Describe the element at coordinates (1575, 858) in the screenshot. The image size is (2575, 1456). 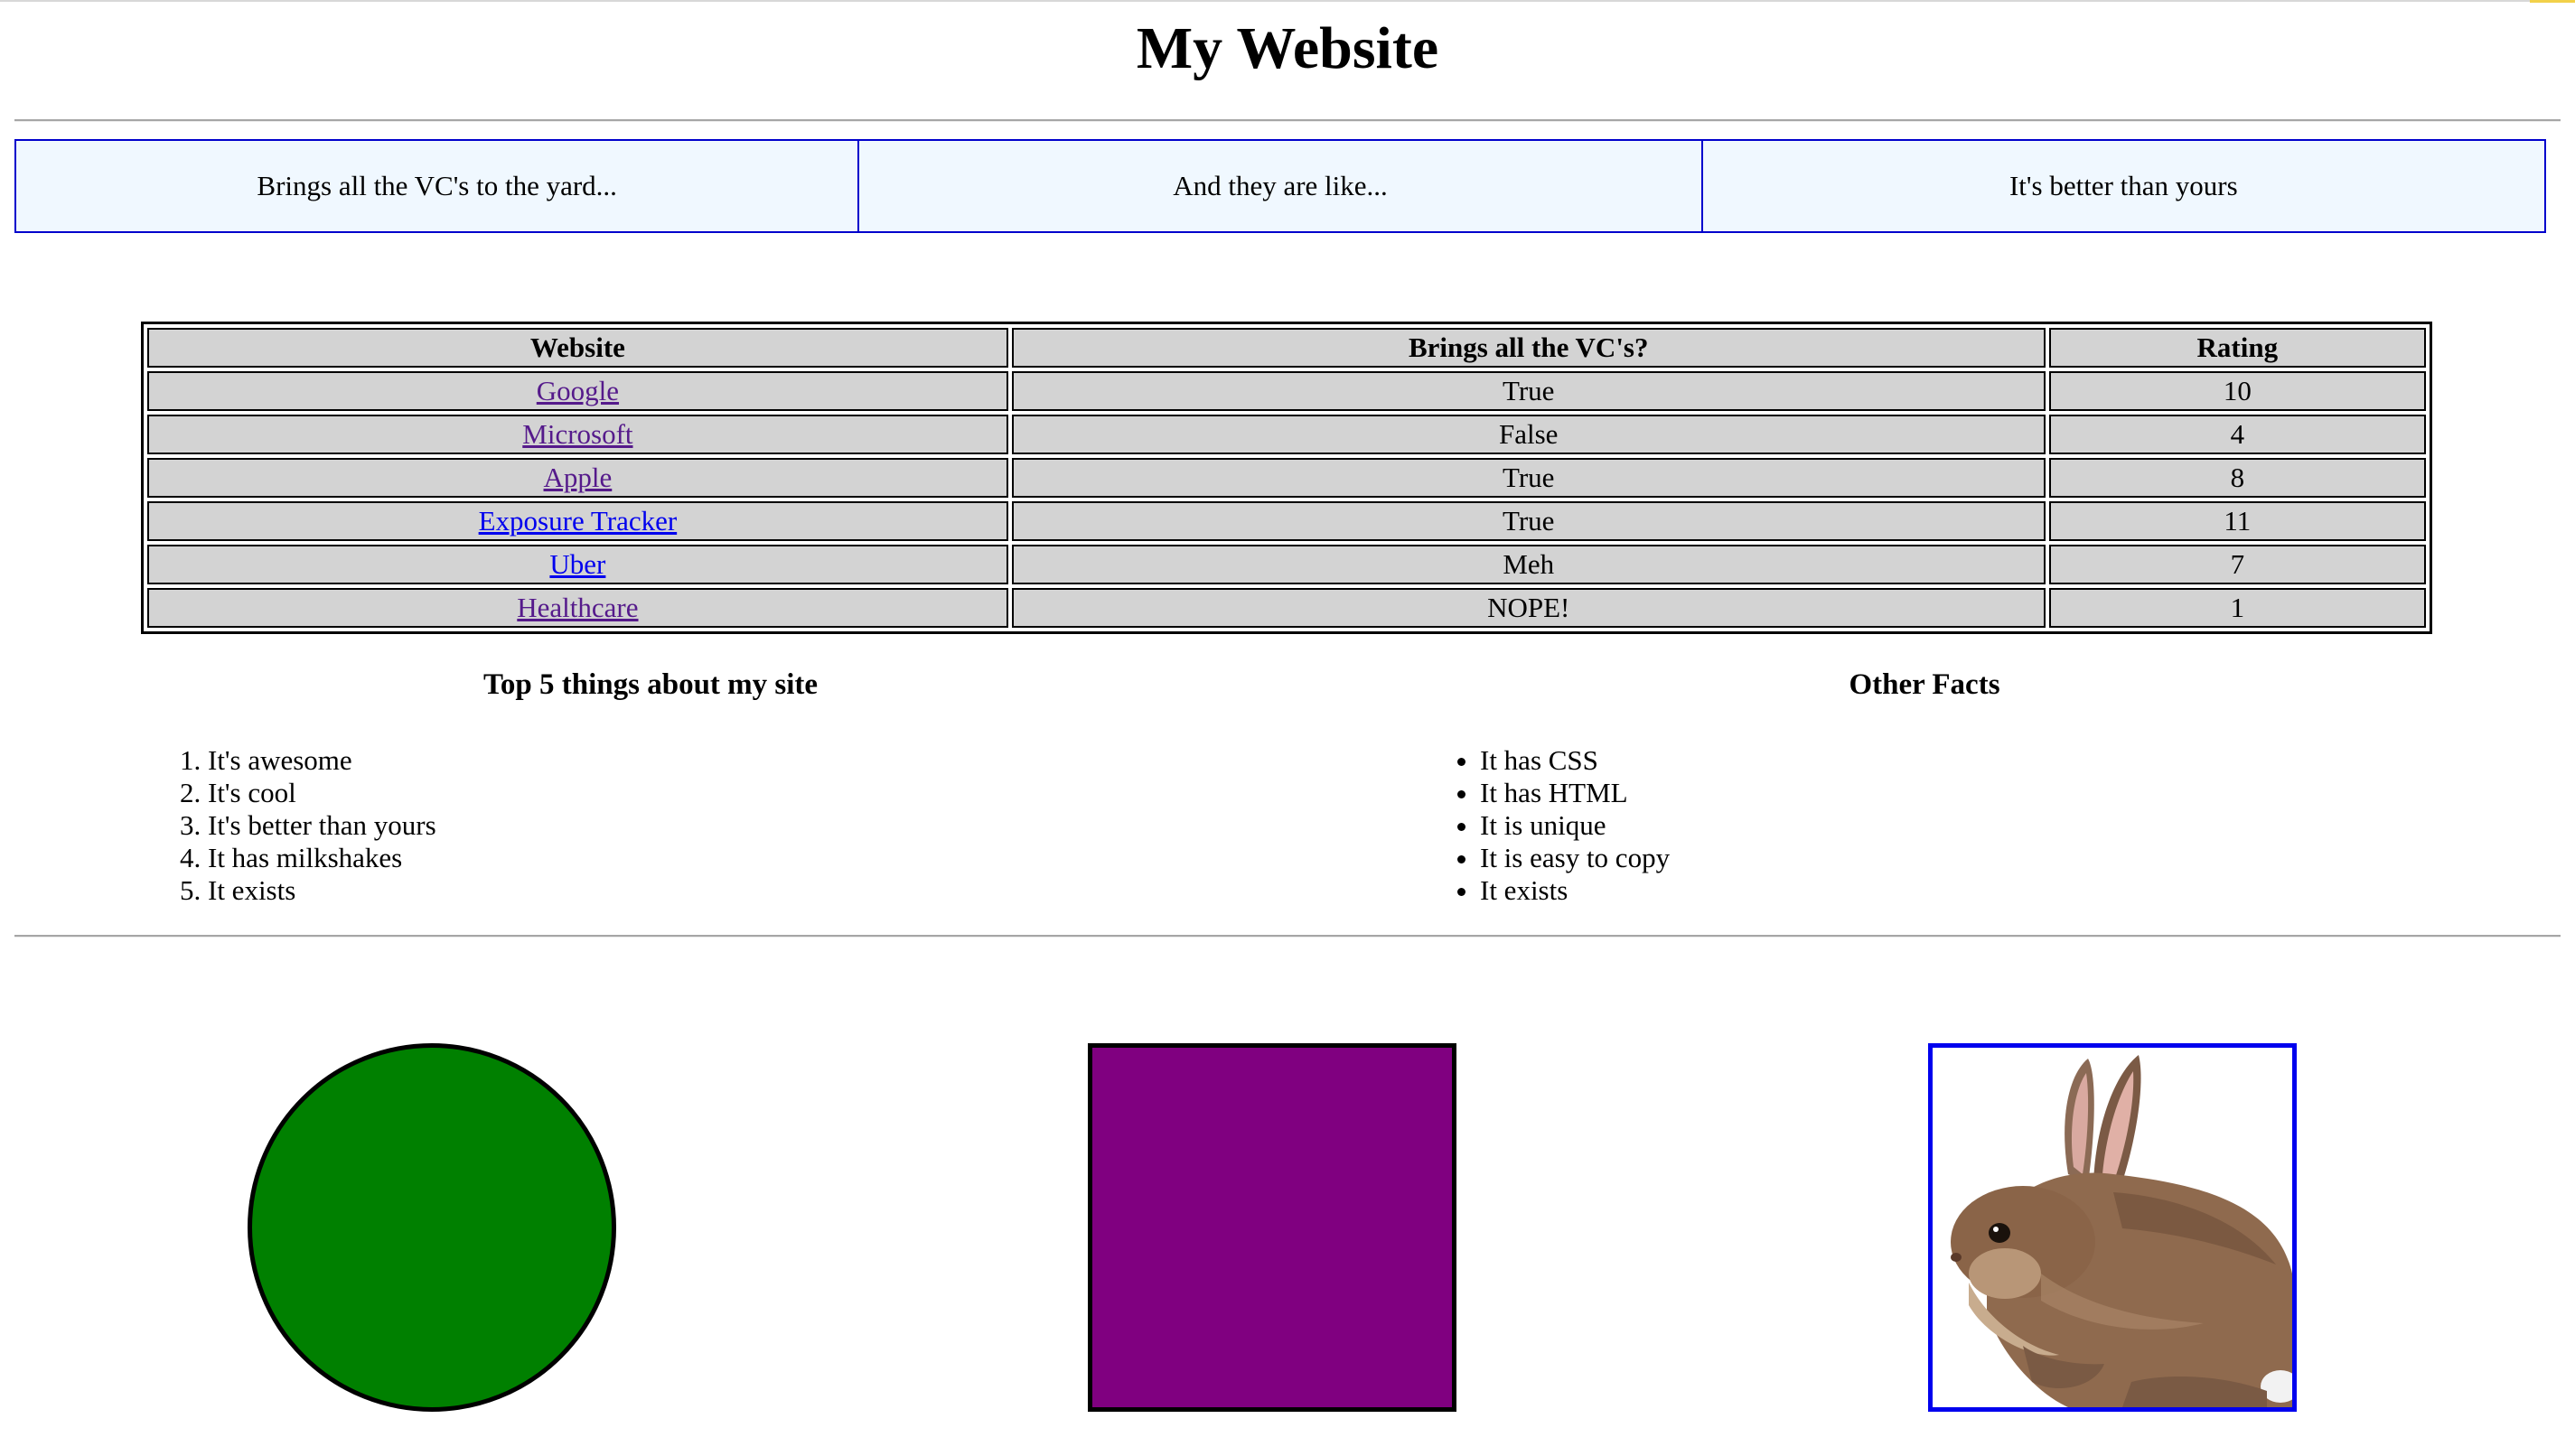
I see `list-item: It is easy to copy` at that location.